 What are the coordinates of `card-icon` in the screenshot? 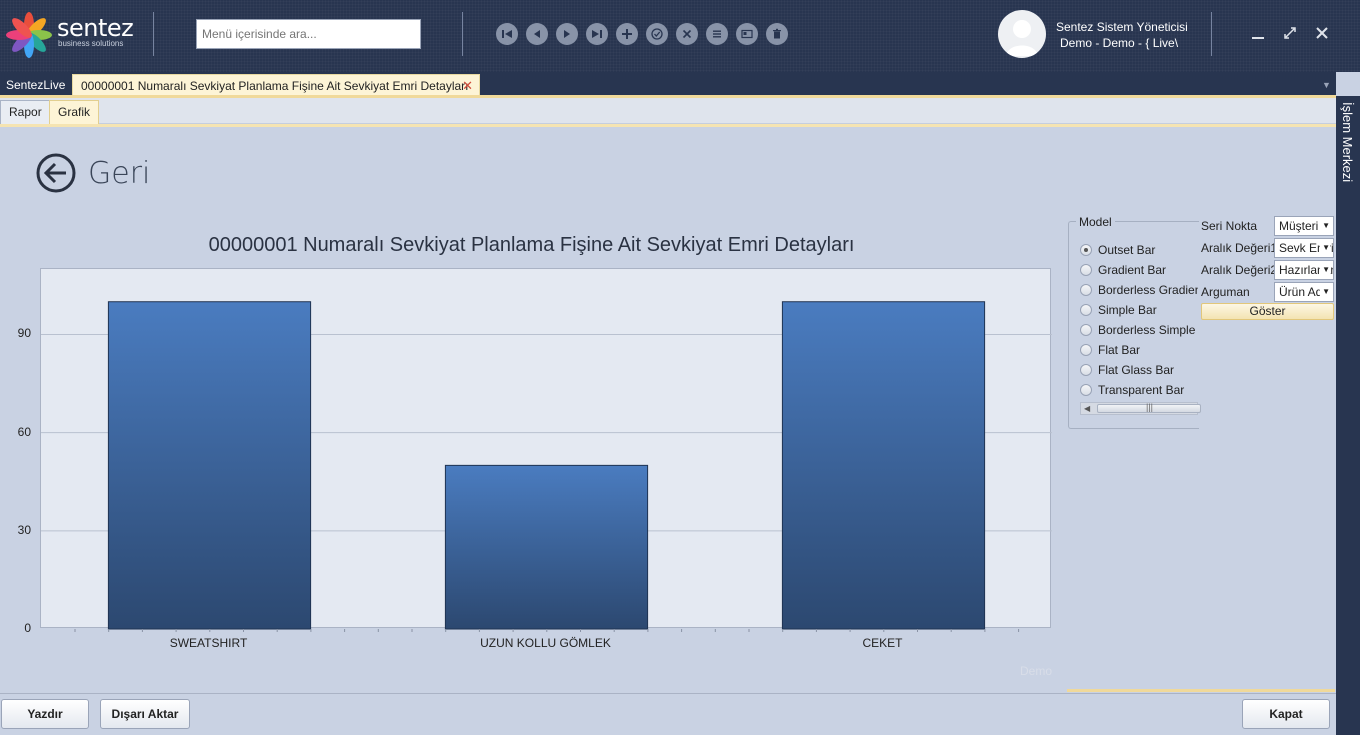 It's located at (747, 34).